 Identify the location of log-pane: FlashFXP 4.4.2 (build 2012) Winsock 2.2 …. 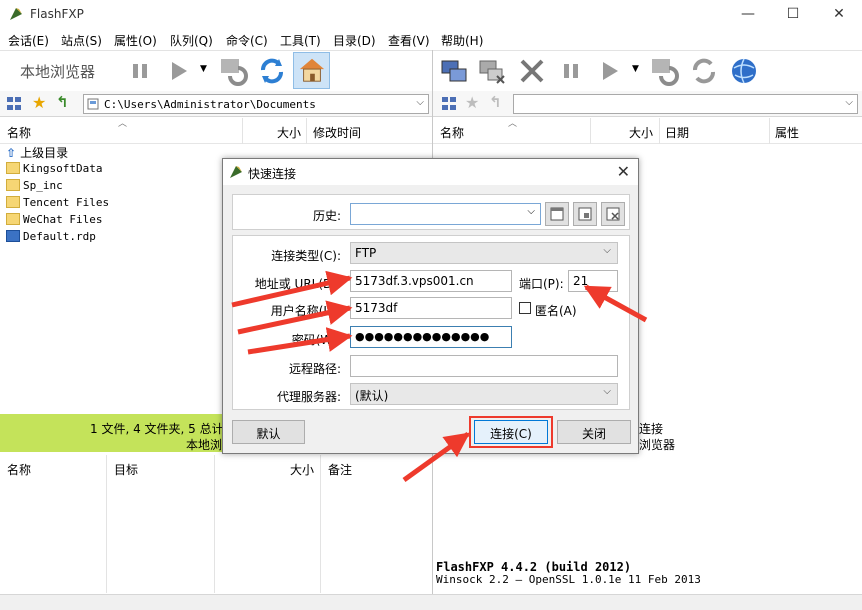
(647, 525).